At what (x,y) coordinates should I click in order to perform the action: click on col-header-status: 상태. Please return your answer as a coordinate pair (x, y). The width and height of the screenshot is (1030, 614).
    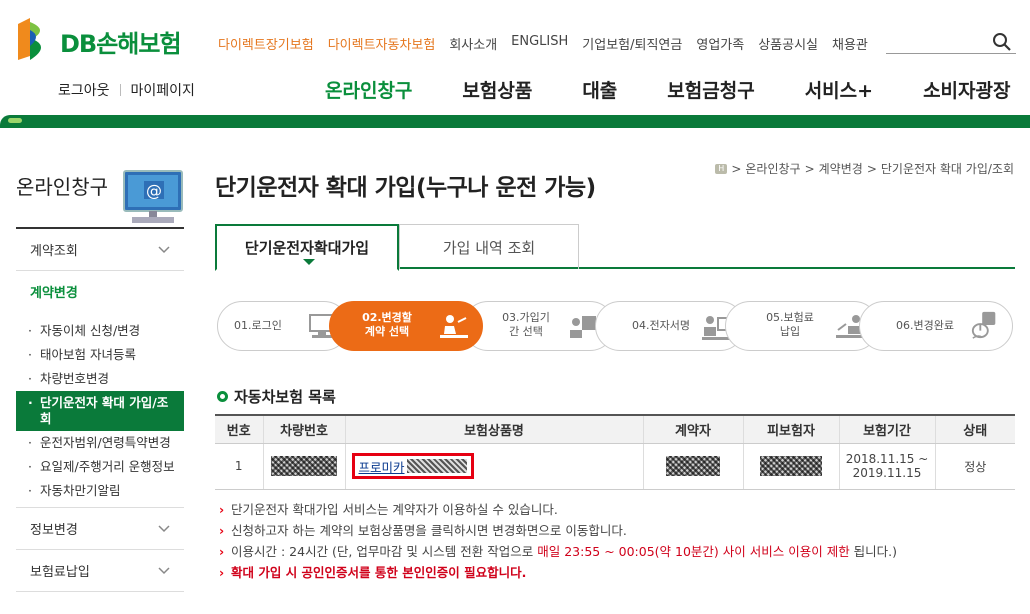
    Looking at the image, I should click on (974, 429).